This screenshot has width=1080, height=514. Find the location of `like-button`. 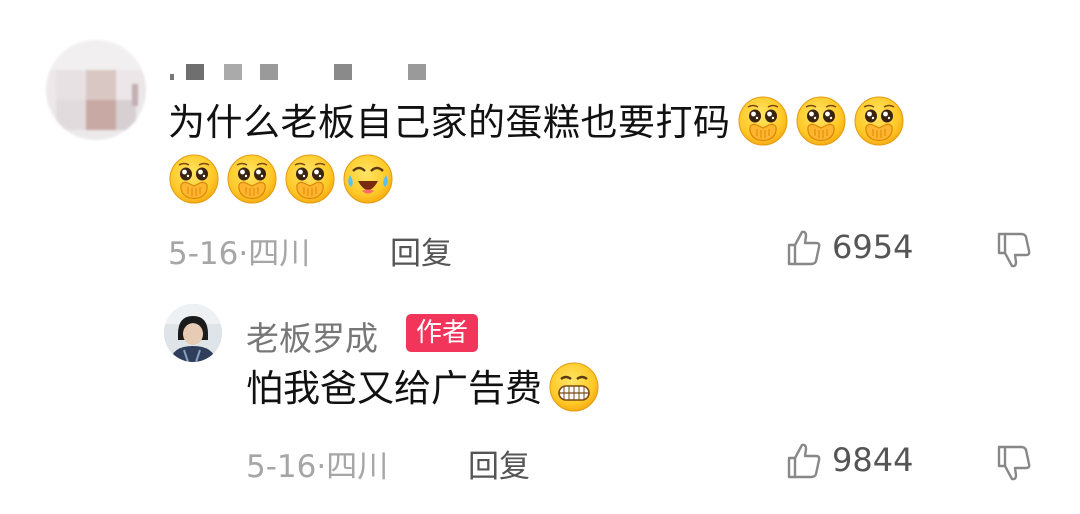

like-button is located at coordinates (804, 250).